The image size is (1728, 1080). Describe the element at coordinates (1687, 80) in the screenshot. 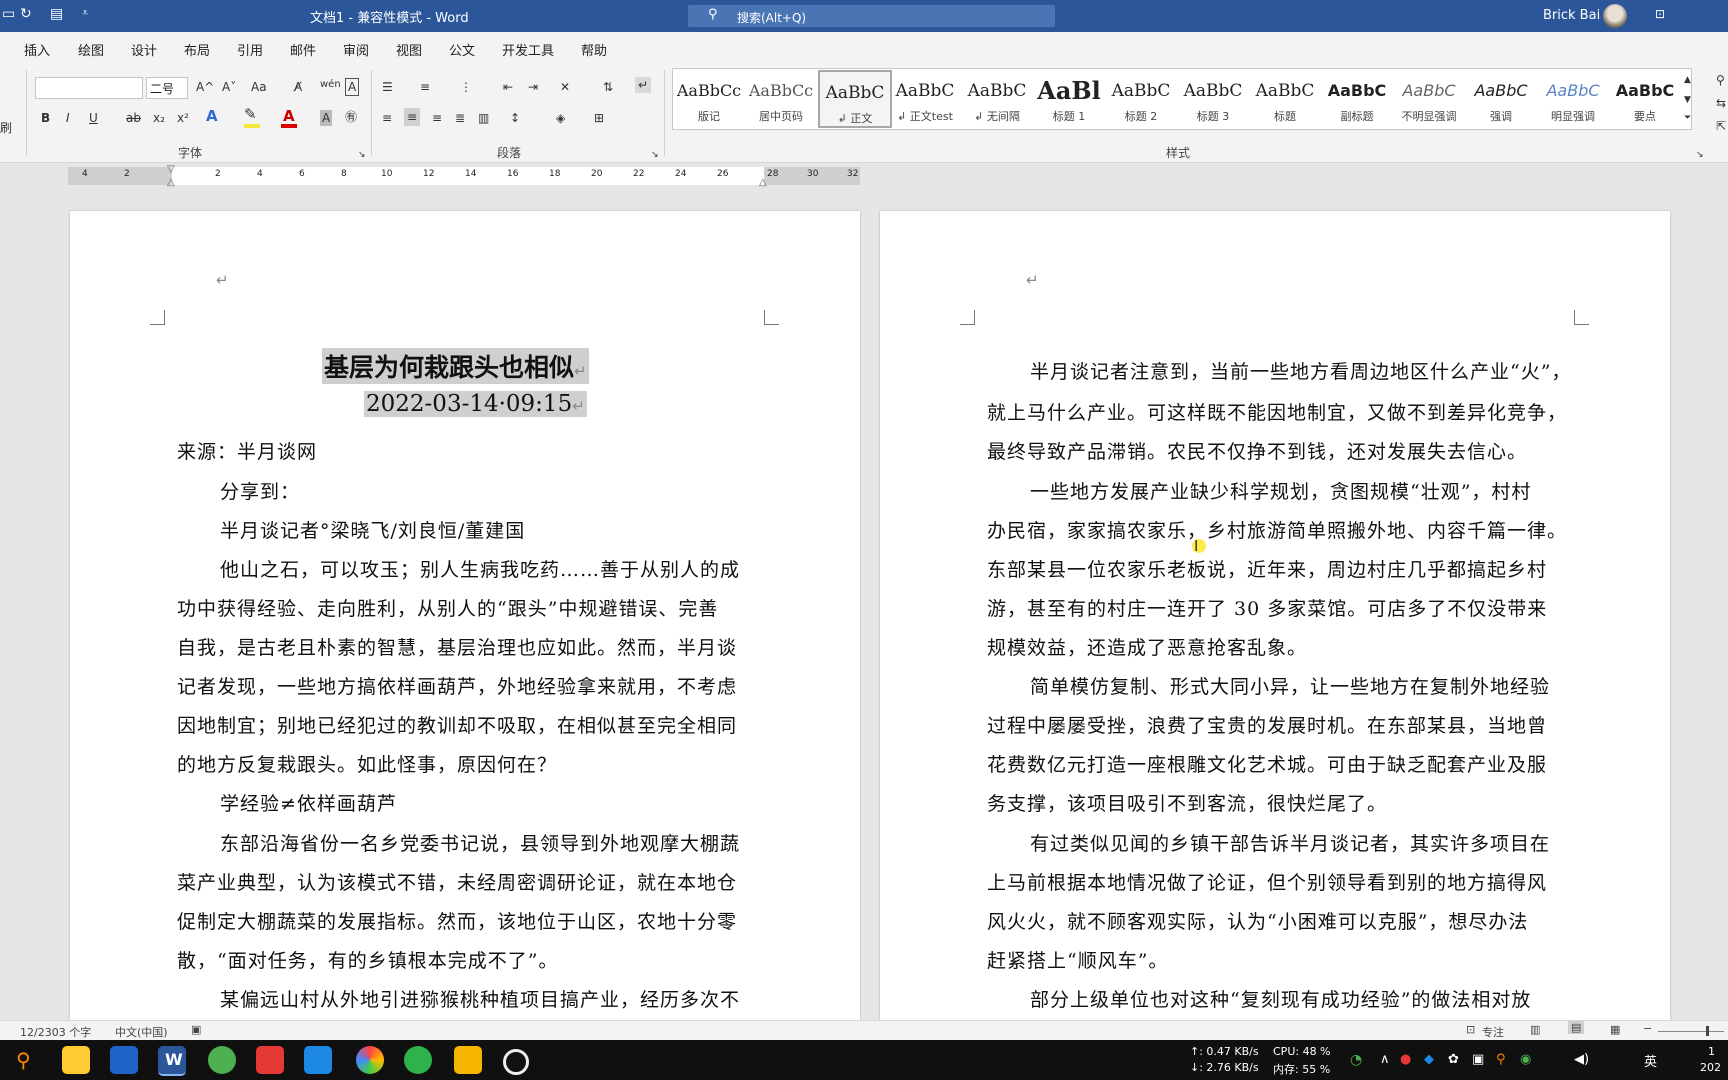

I see `styles-scroll-up-icon: ▲` at that location.